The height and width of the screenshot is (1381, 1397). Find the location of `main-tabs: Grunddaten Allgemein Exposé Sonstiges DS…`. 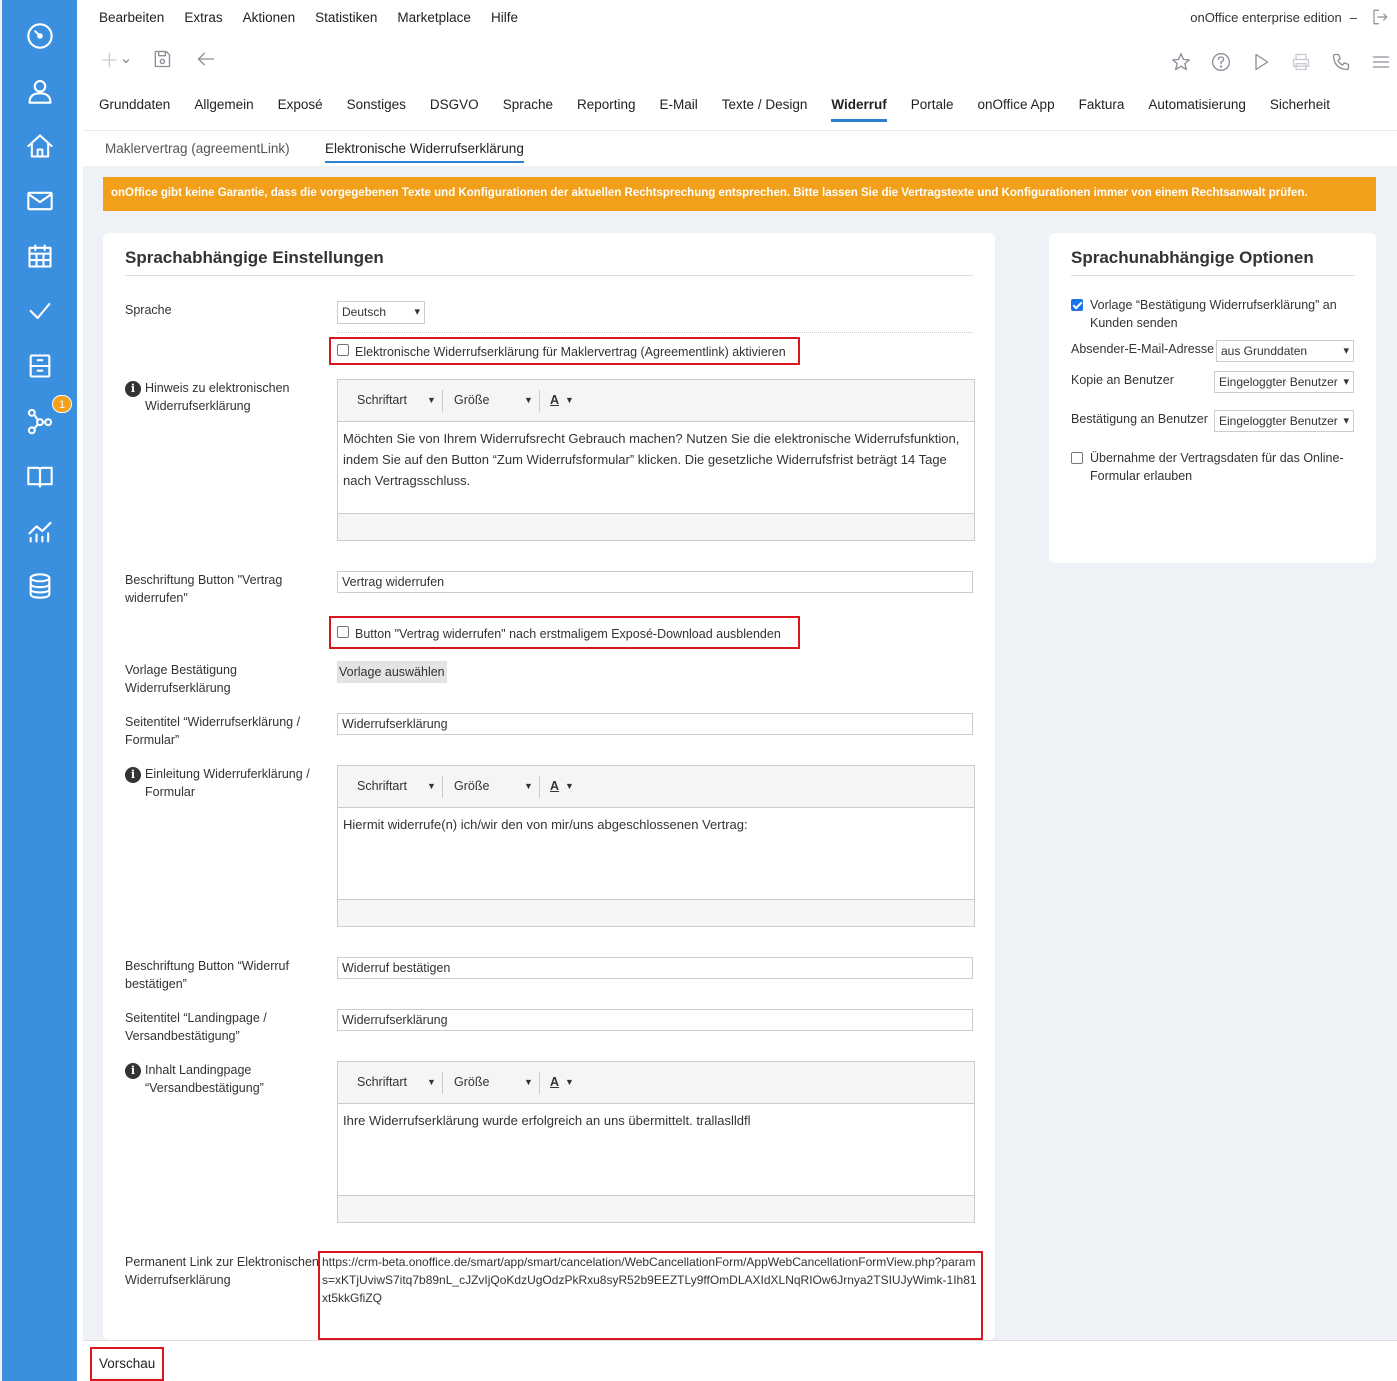

main-tabs: Grunddaten Allgemein Exposé Sonstiges DS… is located at coordinates (726, 109).